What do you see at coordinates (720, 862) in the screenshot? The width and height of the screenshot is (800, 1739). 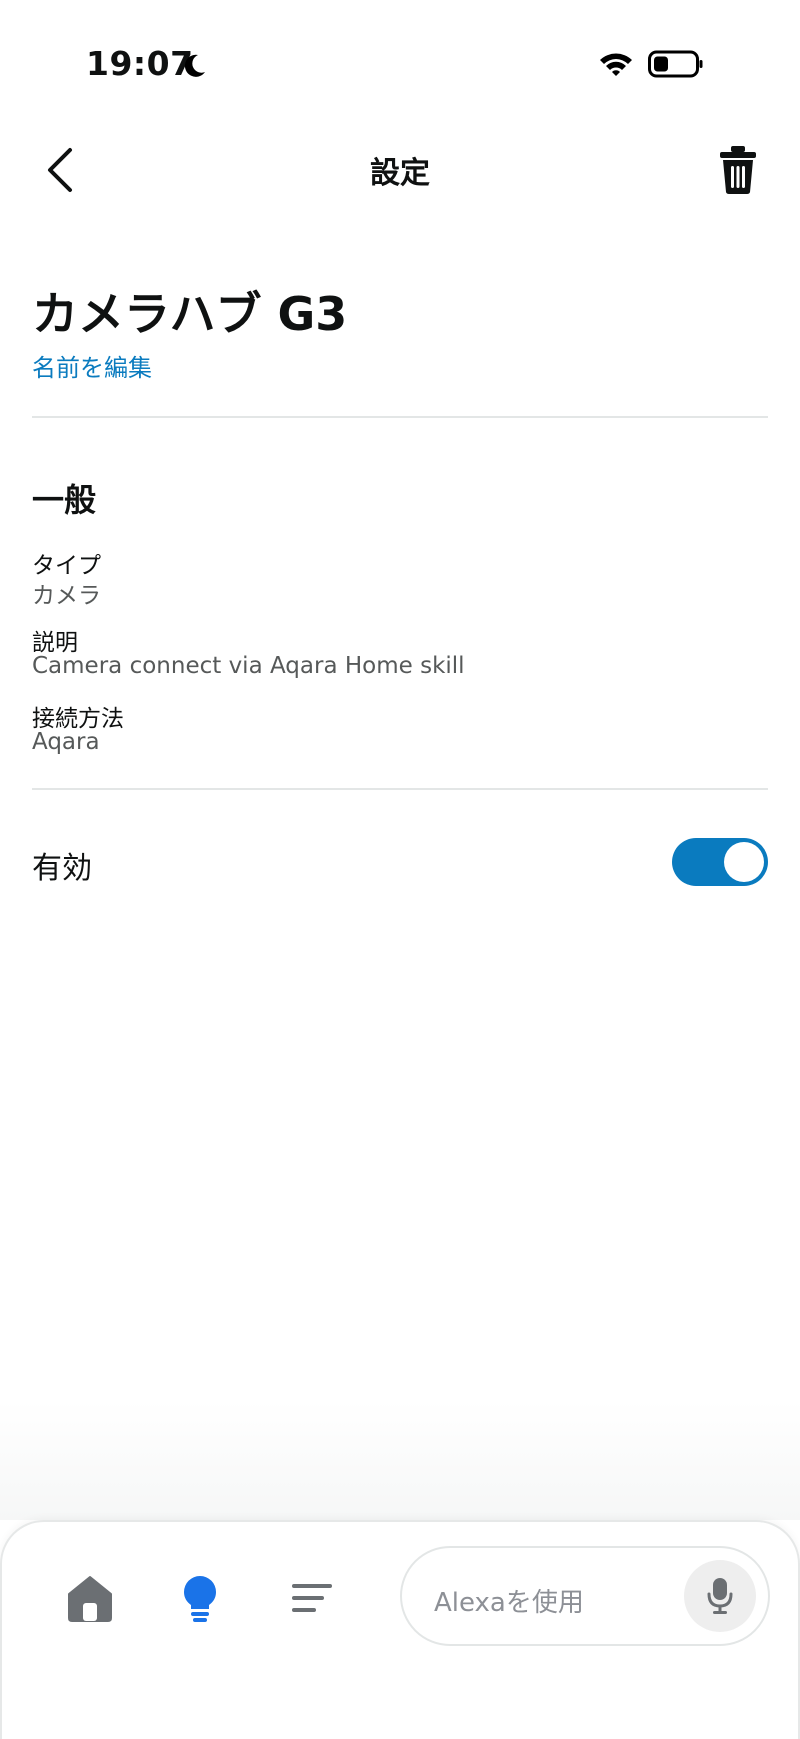 I see `enabled-toggle` at bounding box center [720, 862].